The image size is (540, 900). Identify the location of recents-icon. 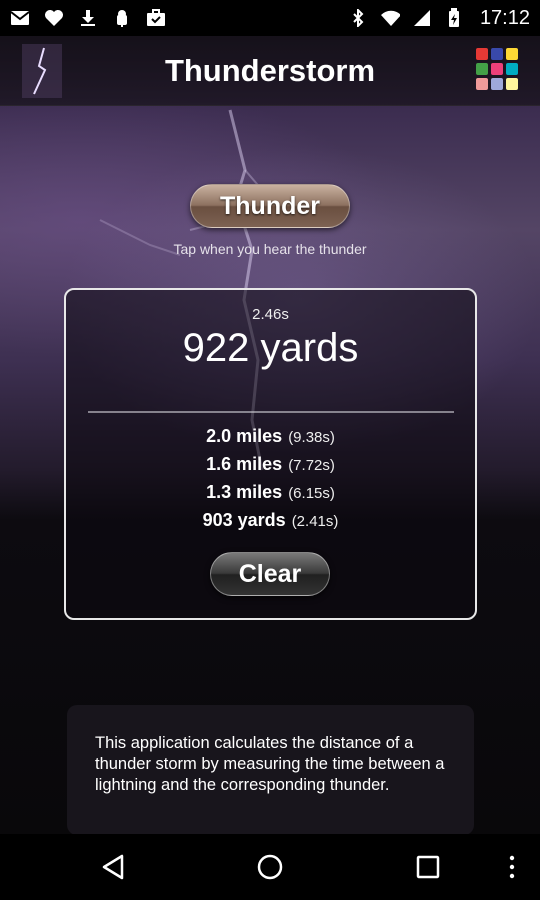
(428, 867).